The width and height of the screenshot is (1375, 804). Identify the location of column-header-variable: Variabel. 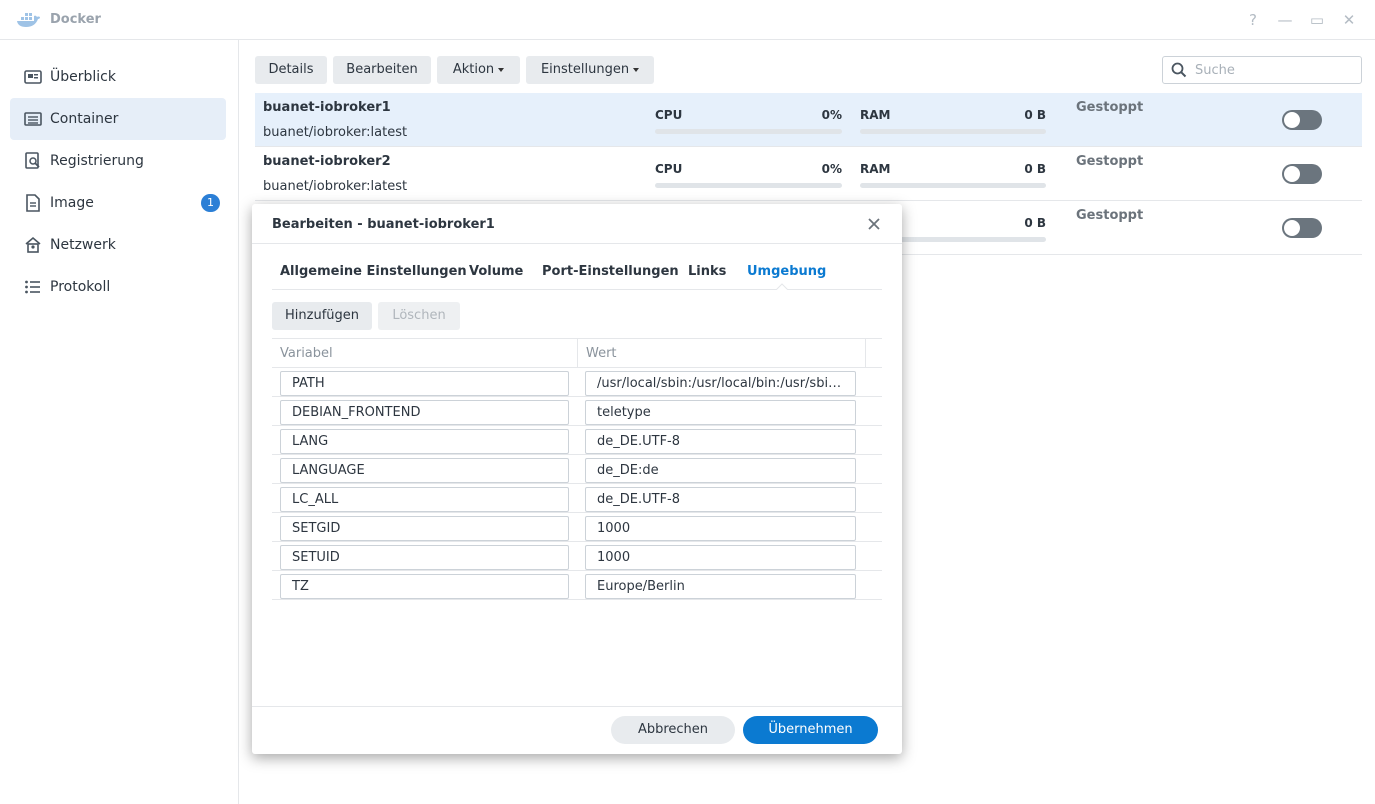
(306, 353).